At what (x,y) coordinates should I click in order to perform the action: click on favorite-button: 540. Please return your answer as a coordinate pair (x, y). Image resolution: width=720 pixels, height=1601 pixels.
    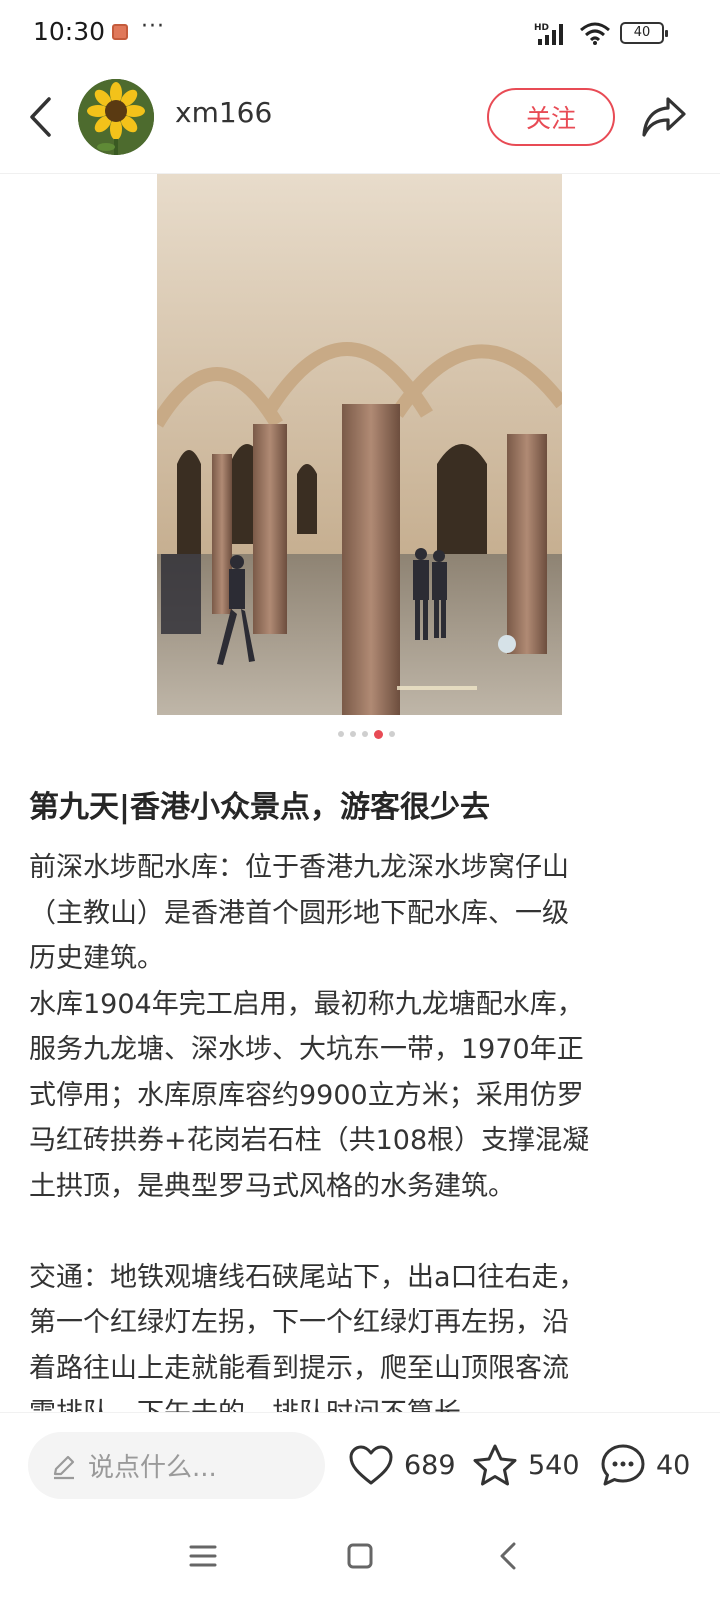
    Looking at the image, I should click on (526, 1465).